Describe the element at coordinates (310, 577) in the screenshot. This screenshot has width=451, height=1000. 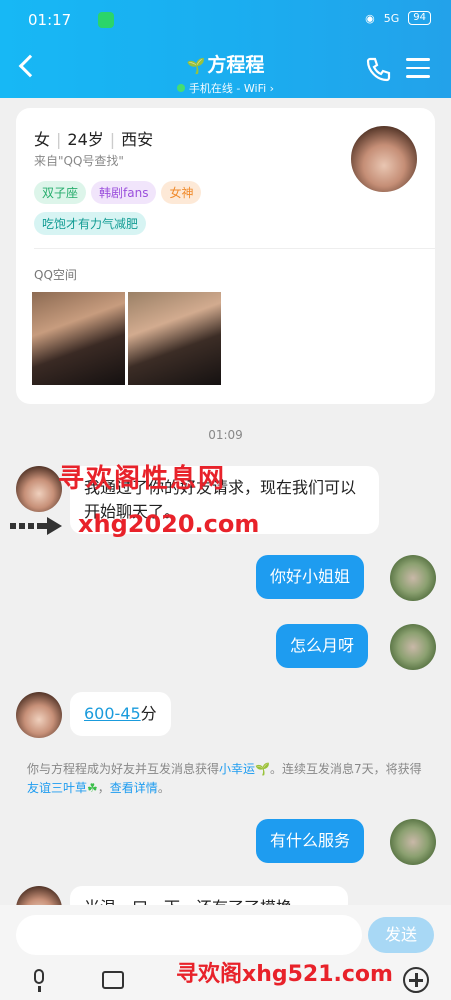
I see `message-bubble-outgoing: 你好小姐姐` at that location.